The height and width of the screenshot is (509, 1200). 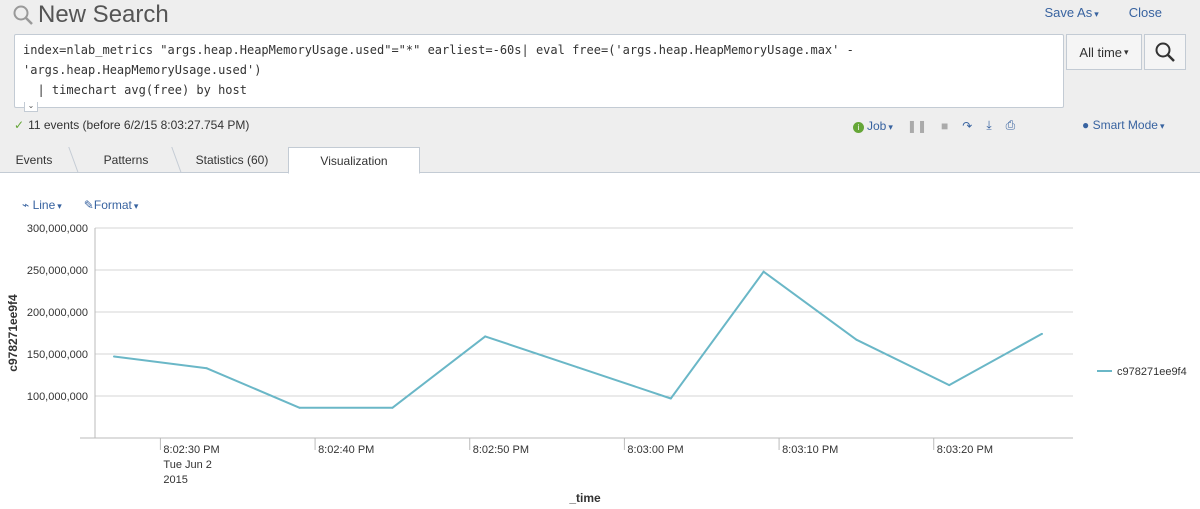 I want to click on y-axis-title: c978271ee9f4, so click(x=13, y=333).